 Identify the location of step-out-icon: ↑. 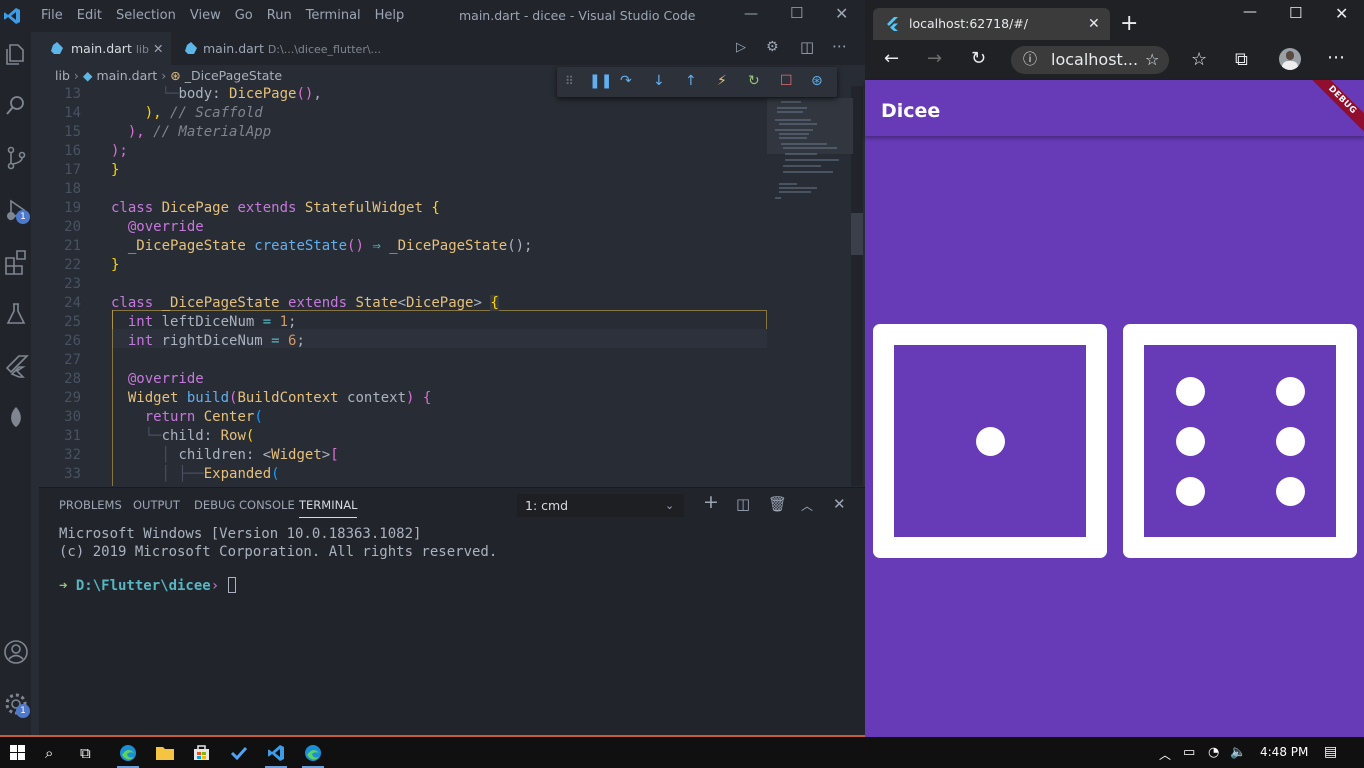
(691, 81).